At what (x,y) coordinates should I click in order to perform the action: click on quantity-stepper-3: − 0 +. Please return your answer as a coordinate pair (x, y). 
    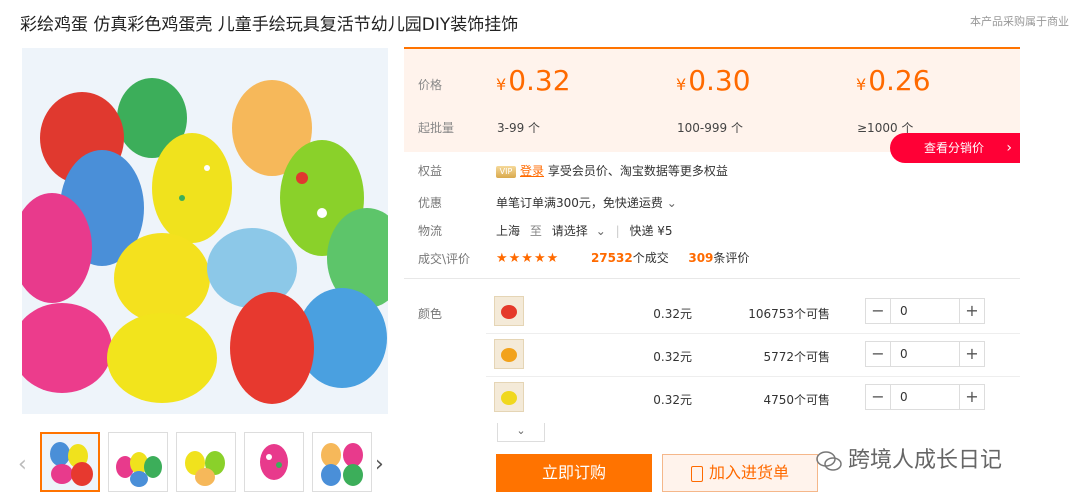
    Looking at the image, I should click on (925, 397).